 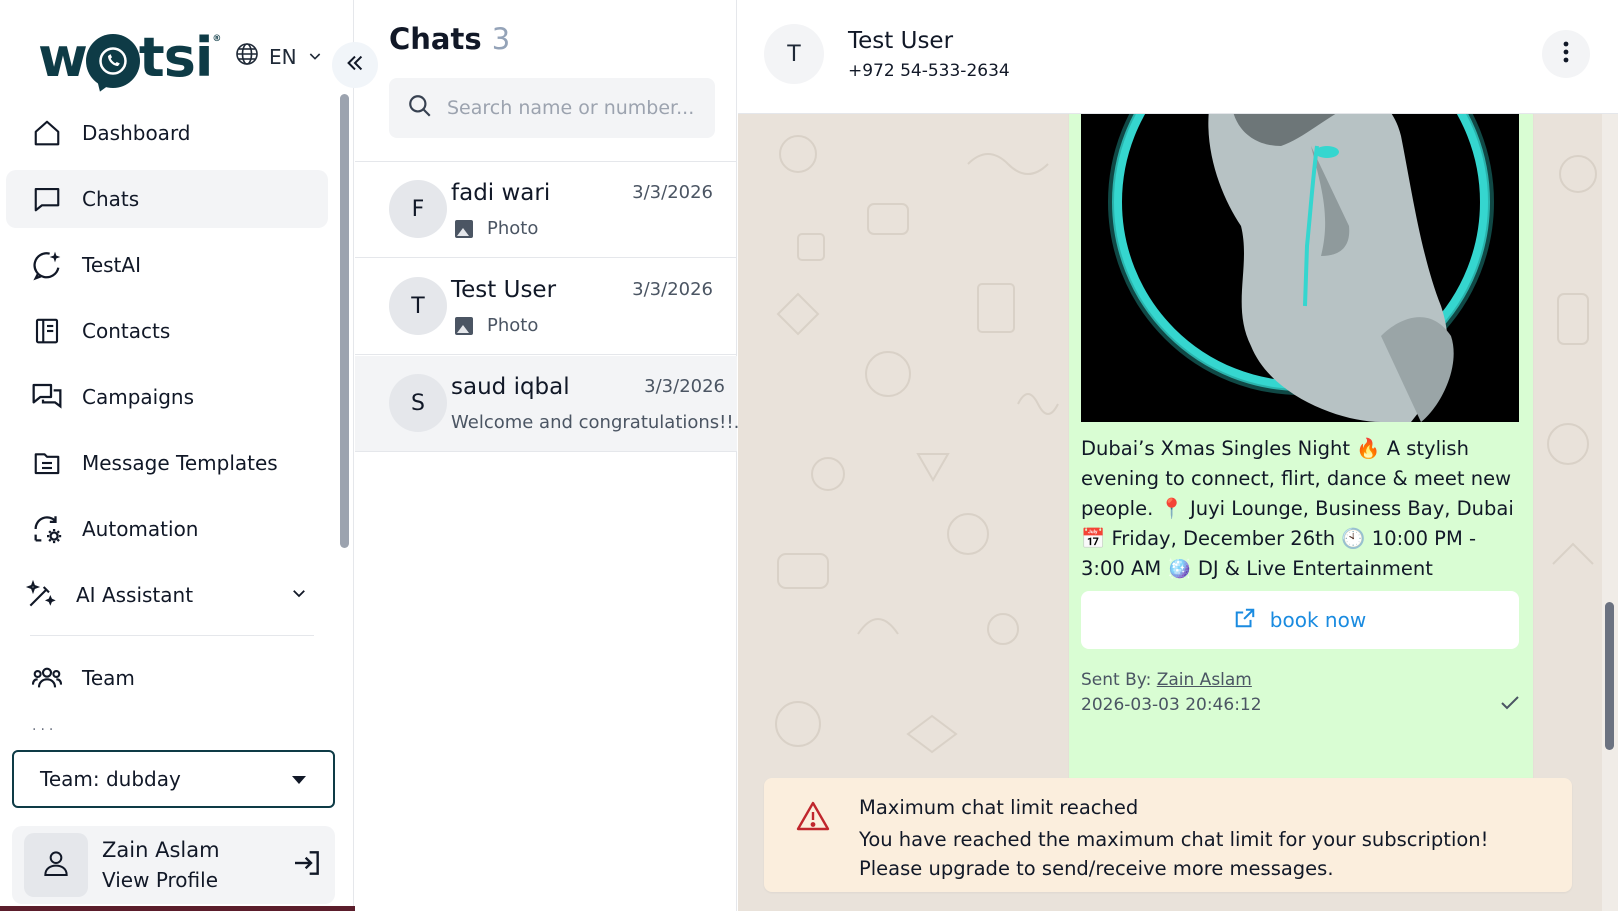 I want to click on sidebar-scrollbar, so click(x=344, y=321).